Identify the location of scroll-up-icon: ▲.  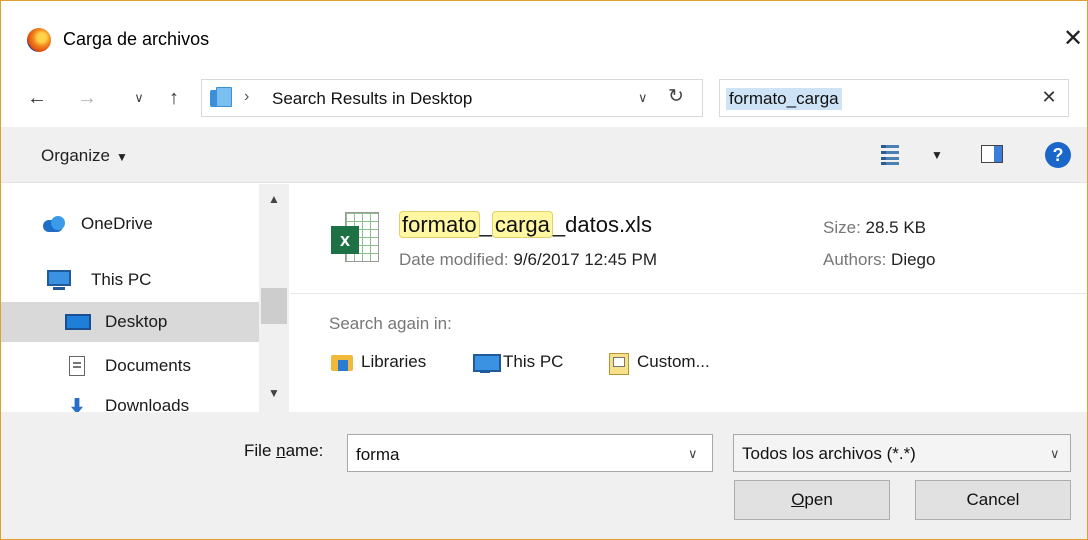
(274, 202).